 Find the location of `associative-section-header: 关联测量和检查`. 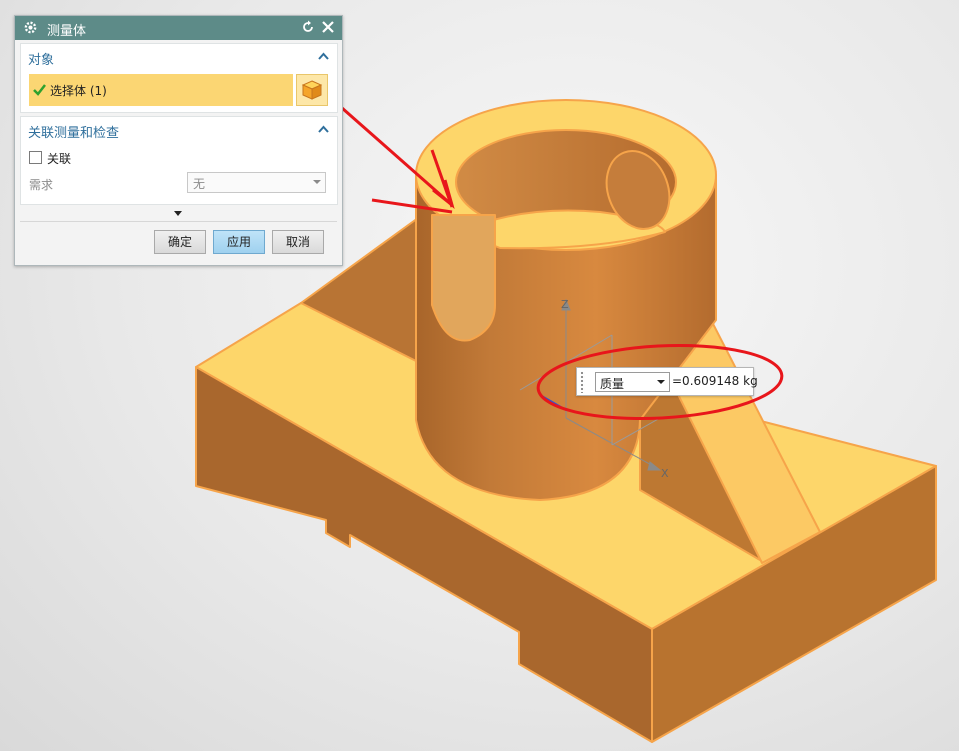

associative-section-header: 关联测量和检查 is located at coordinates (179, 130).